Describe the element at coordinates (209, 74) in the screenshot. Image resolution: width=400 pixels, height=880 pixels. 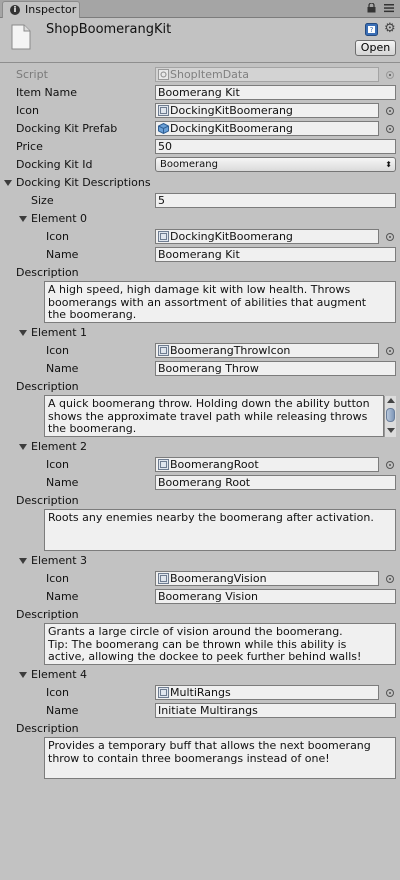
I see `script-value: ShopItemData` at that location.